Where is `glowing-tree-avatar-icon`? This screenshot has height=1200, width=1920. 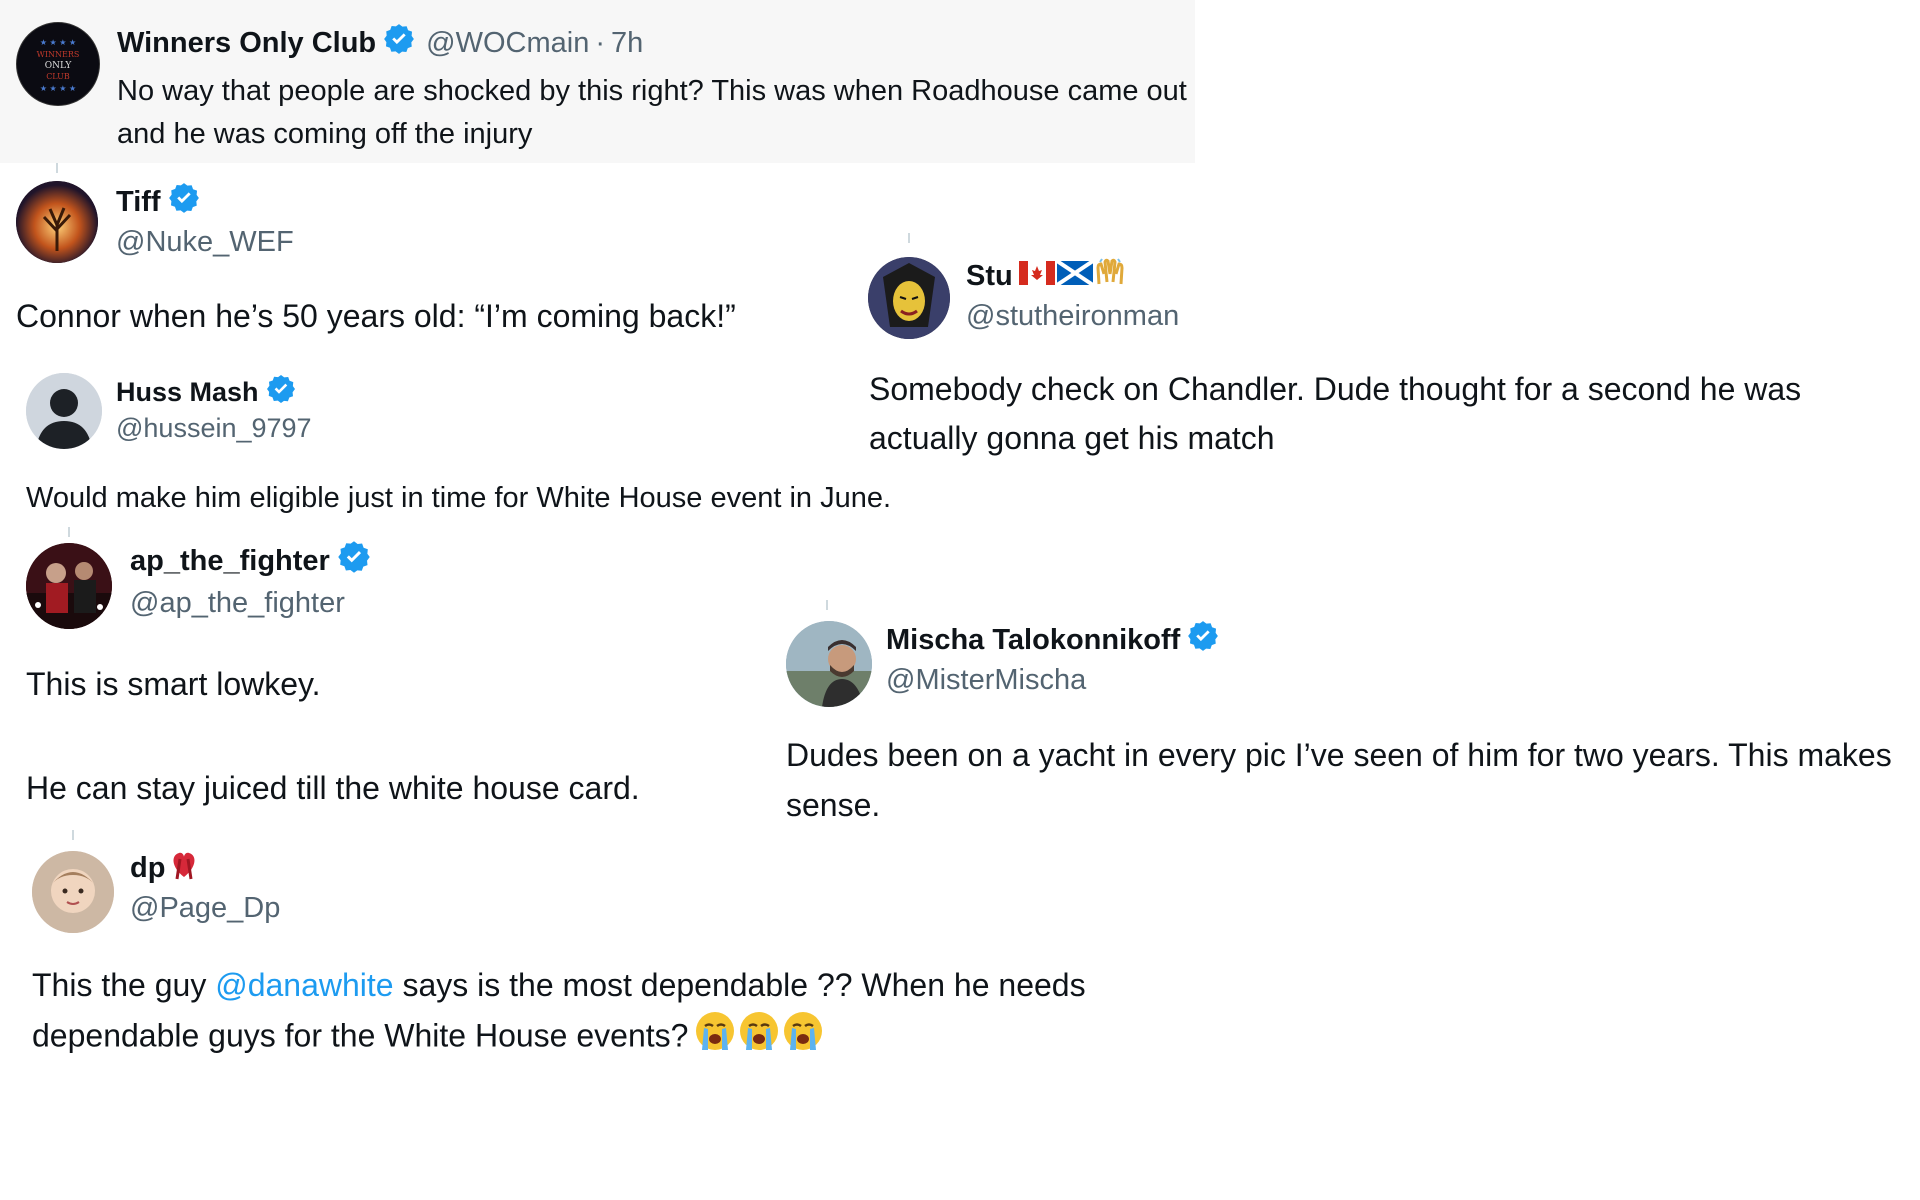 glowing-tree-avatar-icon is located at coordinates (57, 222).